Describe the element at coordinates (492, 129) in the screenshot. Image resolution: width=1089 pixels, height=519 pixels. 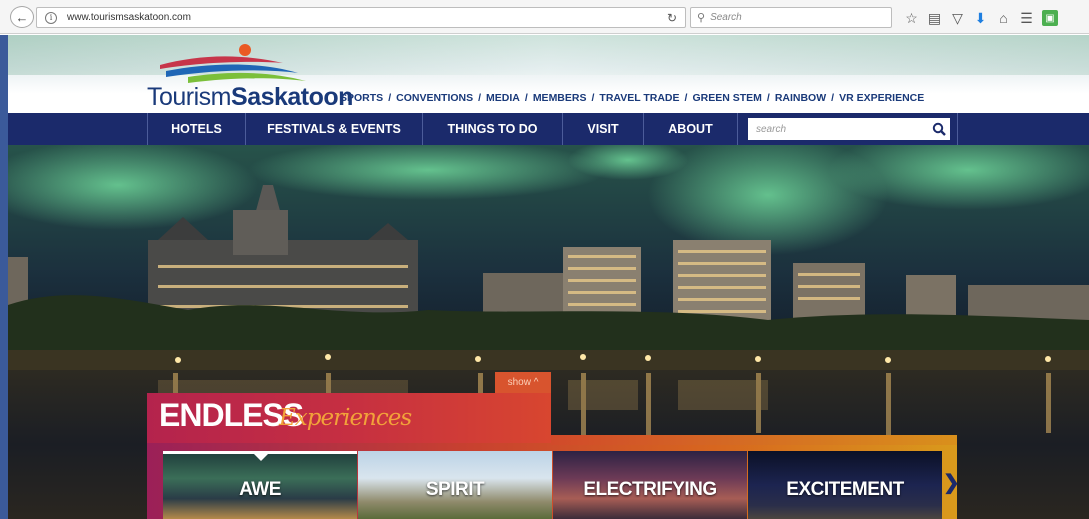
I see `main-nav-things-to-do: THINGS TO DO` at that location.